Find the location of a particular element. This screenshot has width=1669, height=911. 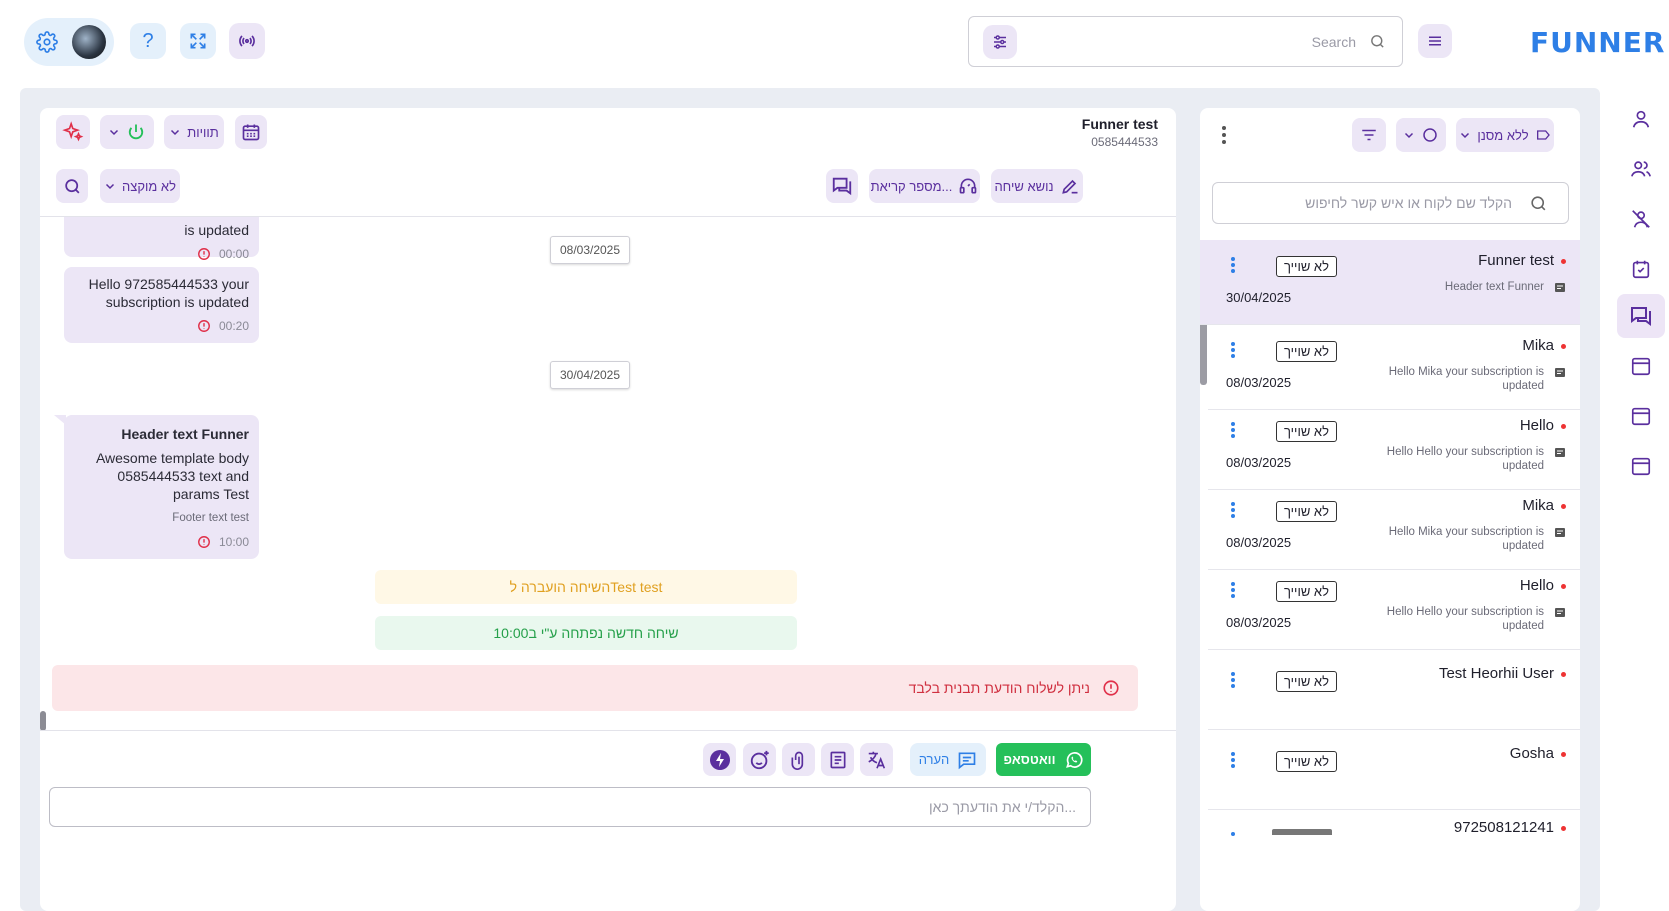

ai-assist-button is located at coordinates (73, 132).